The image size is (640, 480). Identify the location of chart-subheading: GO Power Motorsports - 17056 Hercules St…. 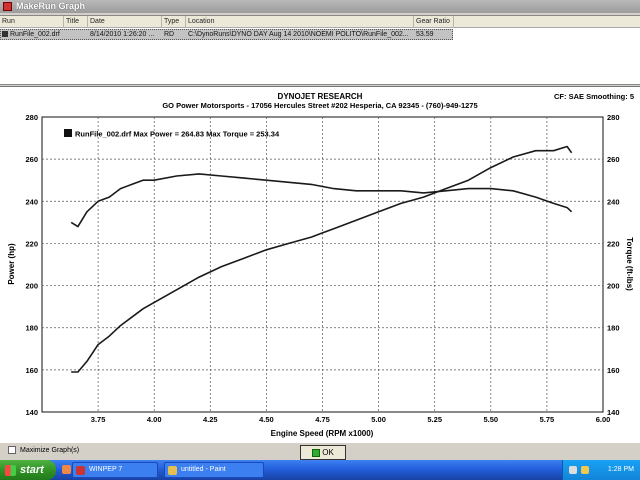
(319, 105).